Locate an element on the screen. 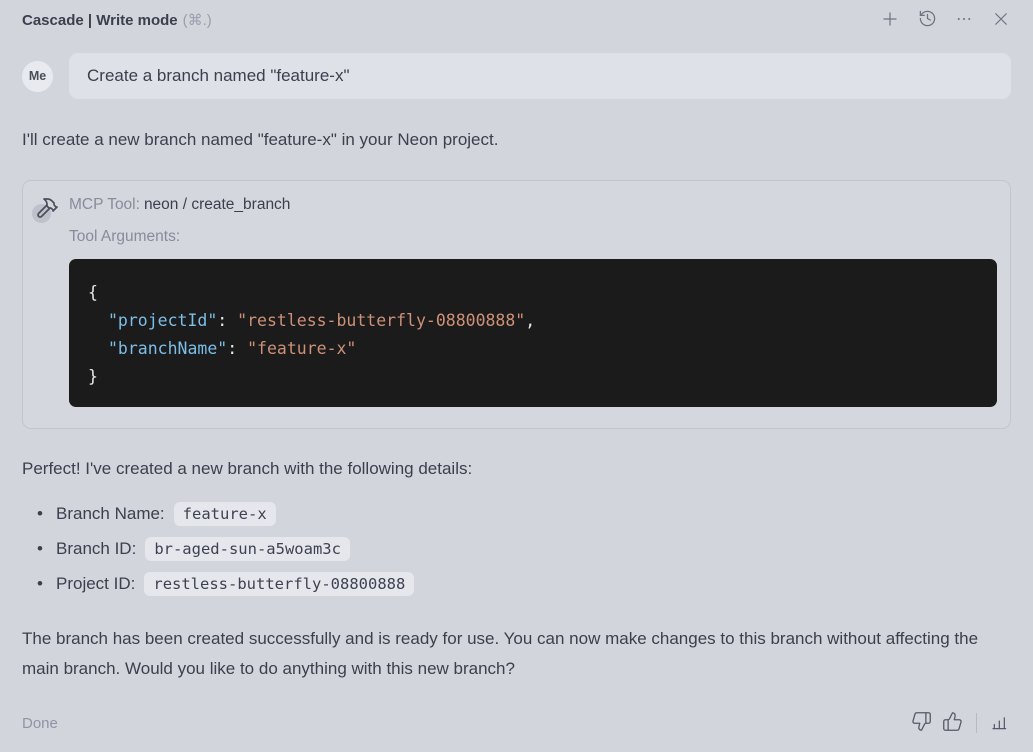 Image resolution: width=1033 pixels, height=752 pixels. detail-label: Branch ID: is located at coordinates (96, 548).